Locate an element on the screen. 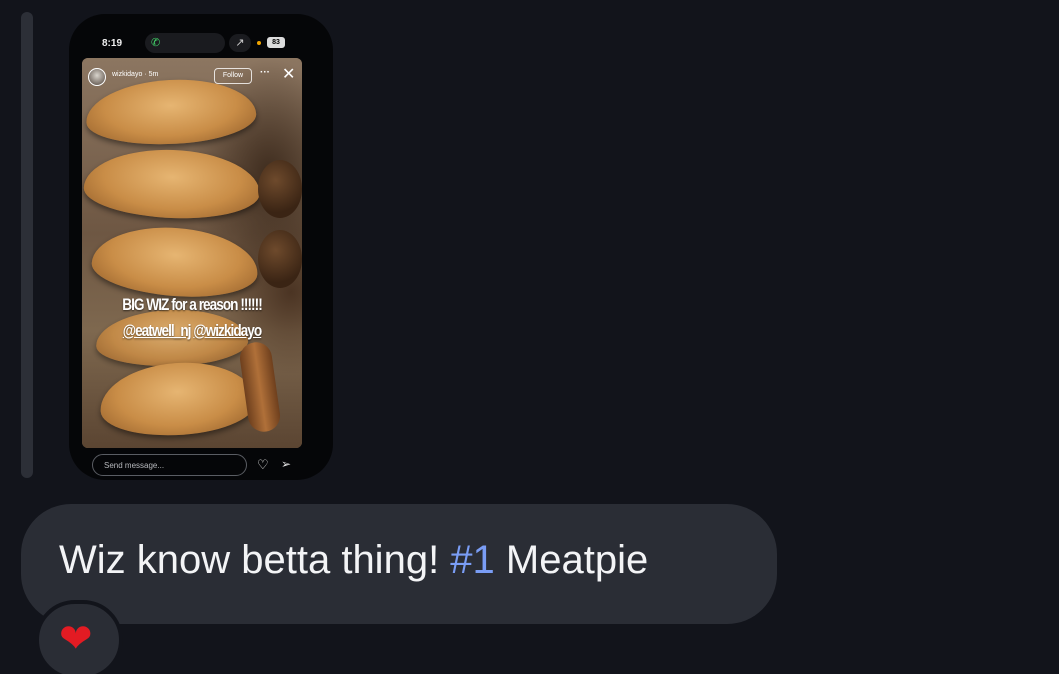  battery-icon: 83 is located at coordinates (276, 42).